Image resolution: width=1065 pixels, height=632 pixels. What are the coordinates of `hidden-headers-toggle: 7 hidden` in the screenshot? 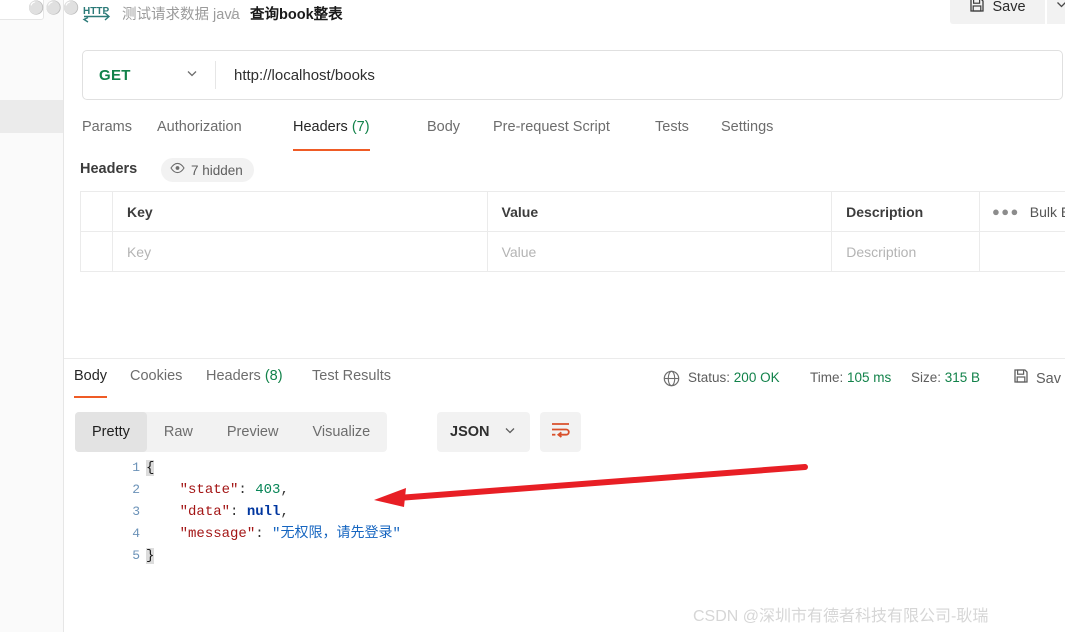 It's located at (207, 170).